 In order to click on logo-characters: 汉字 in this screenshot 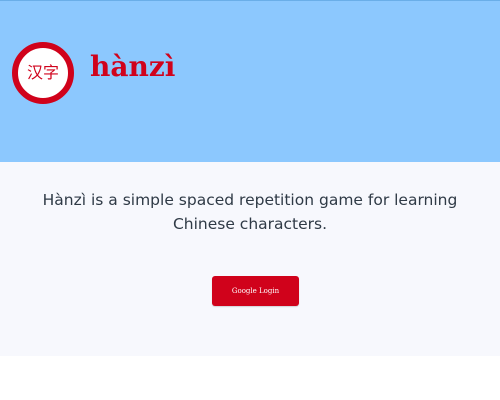, I will do `click(42, 72)`.